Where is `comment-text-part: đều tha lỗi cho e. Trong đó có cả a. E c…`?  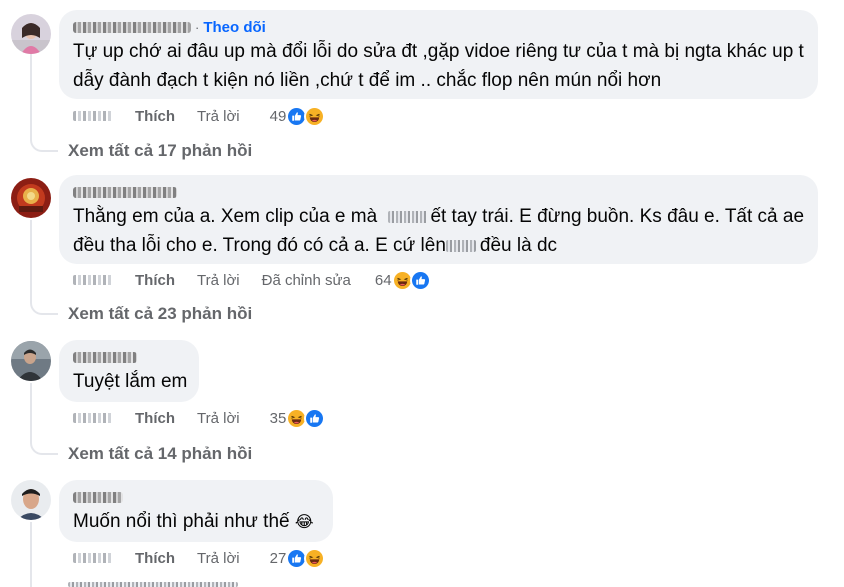 comment-text-part: đều tha lỗi cho e. Trong đó có cả a. E c… is located at coordinates (259, 245).